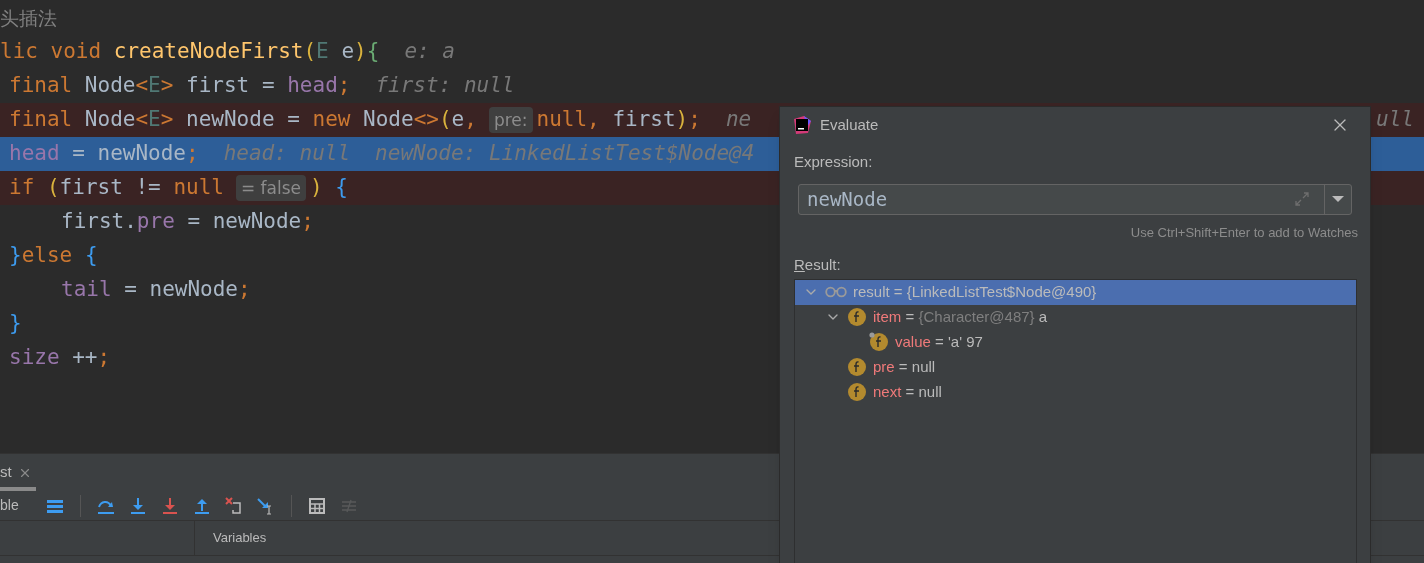  What do you see at coordinates (565, 154) in the screenshot?
I see `inline-value-hint: newNode: LinkedListTest$Node@4` at bounding box center [565, 154].